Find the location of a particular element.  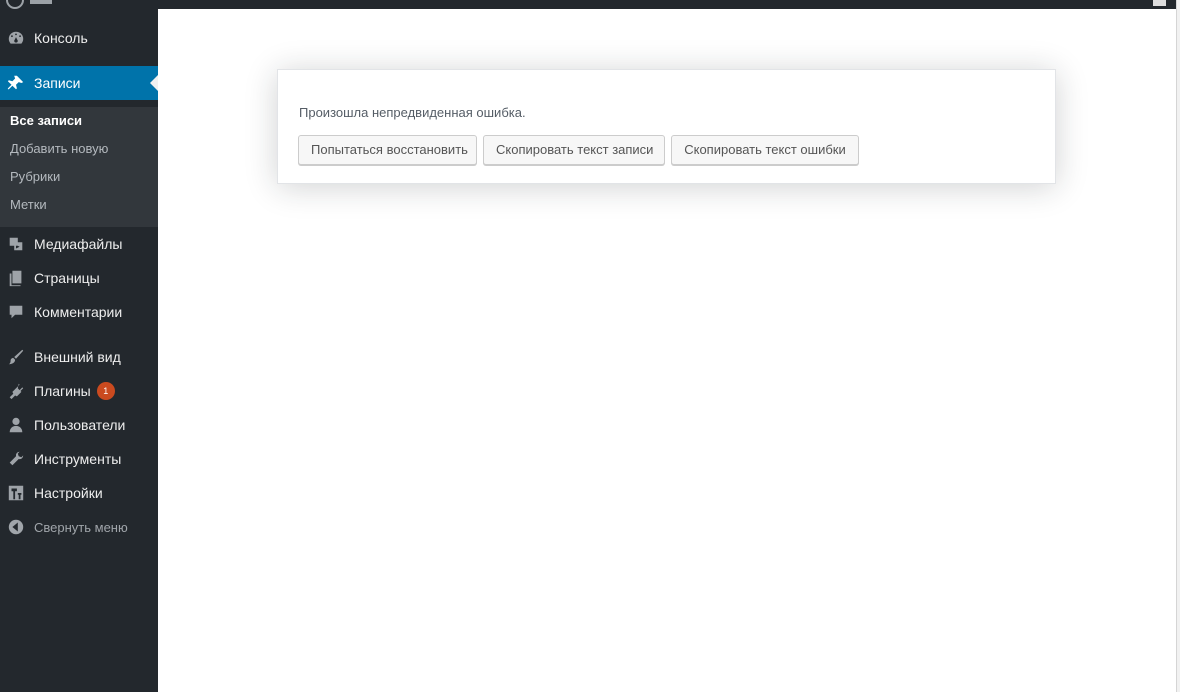

menu-item-appearance: Внешний вид is located at coordinates (79, 357).